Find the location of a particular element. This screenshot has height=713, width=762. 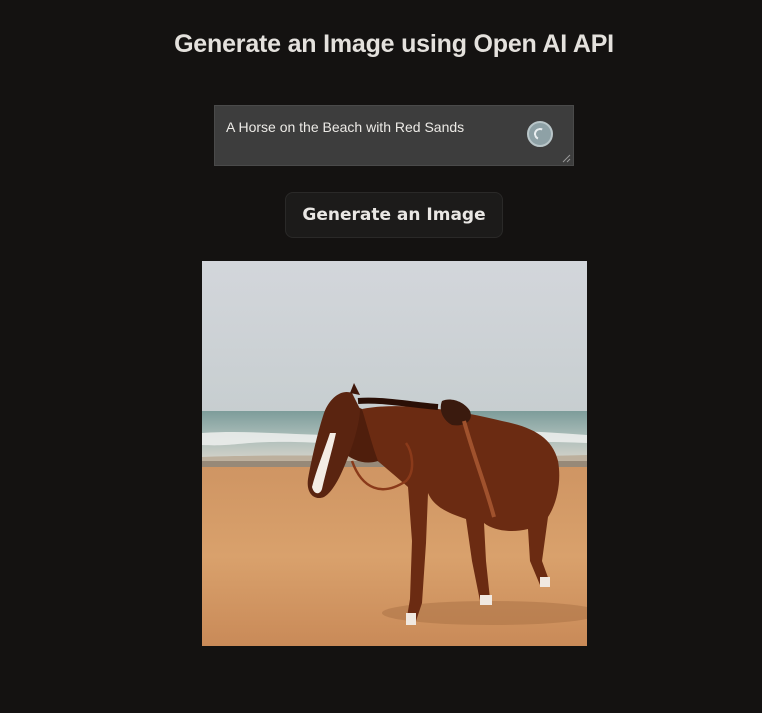

spinner-icon is located at coordinates (540, 134).